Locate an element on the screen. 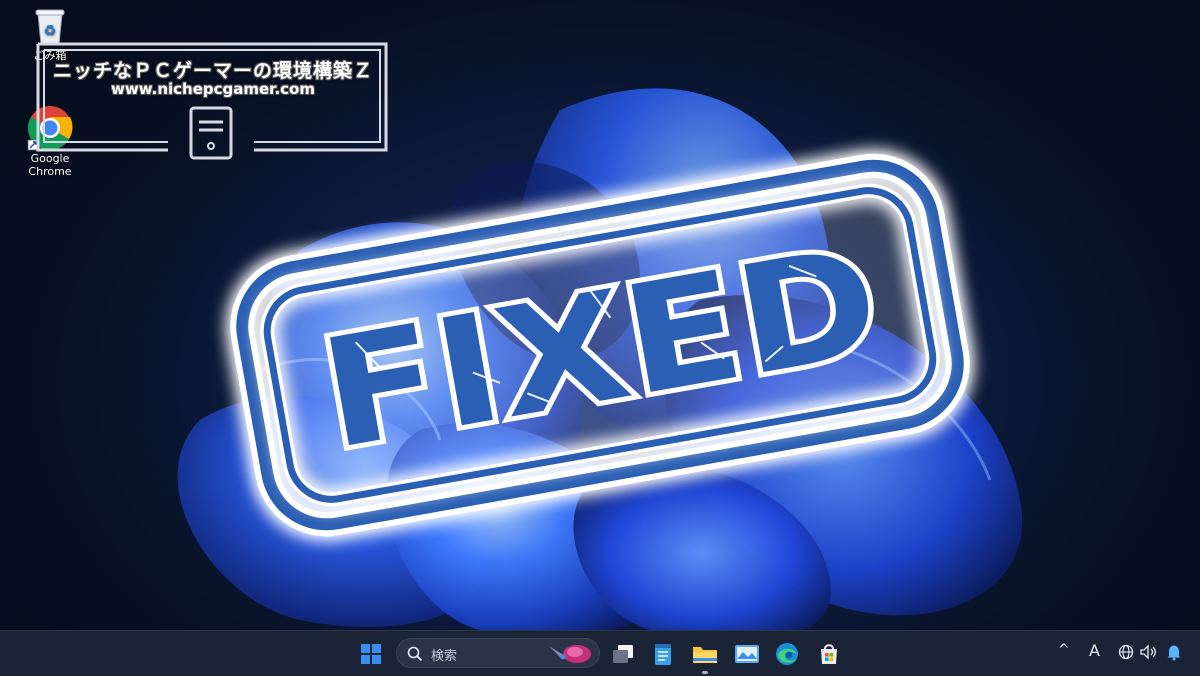 Image resolution: width=1200 pixels, height=676 pixels. store-button is located at coordinates (829, 654).